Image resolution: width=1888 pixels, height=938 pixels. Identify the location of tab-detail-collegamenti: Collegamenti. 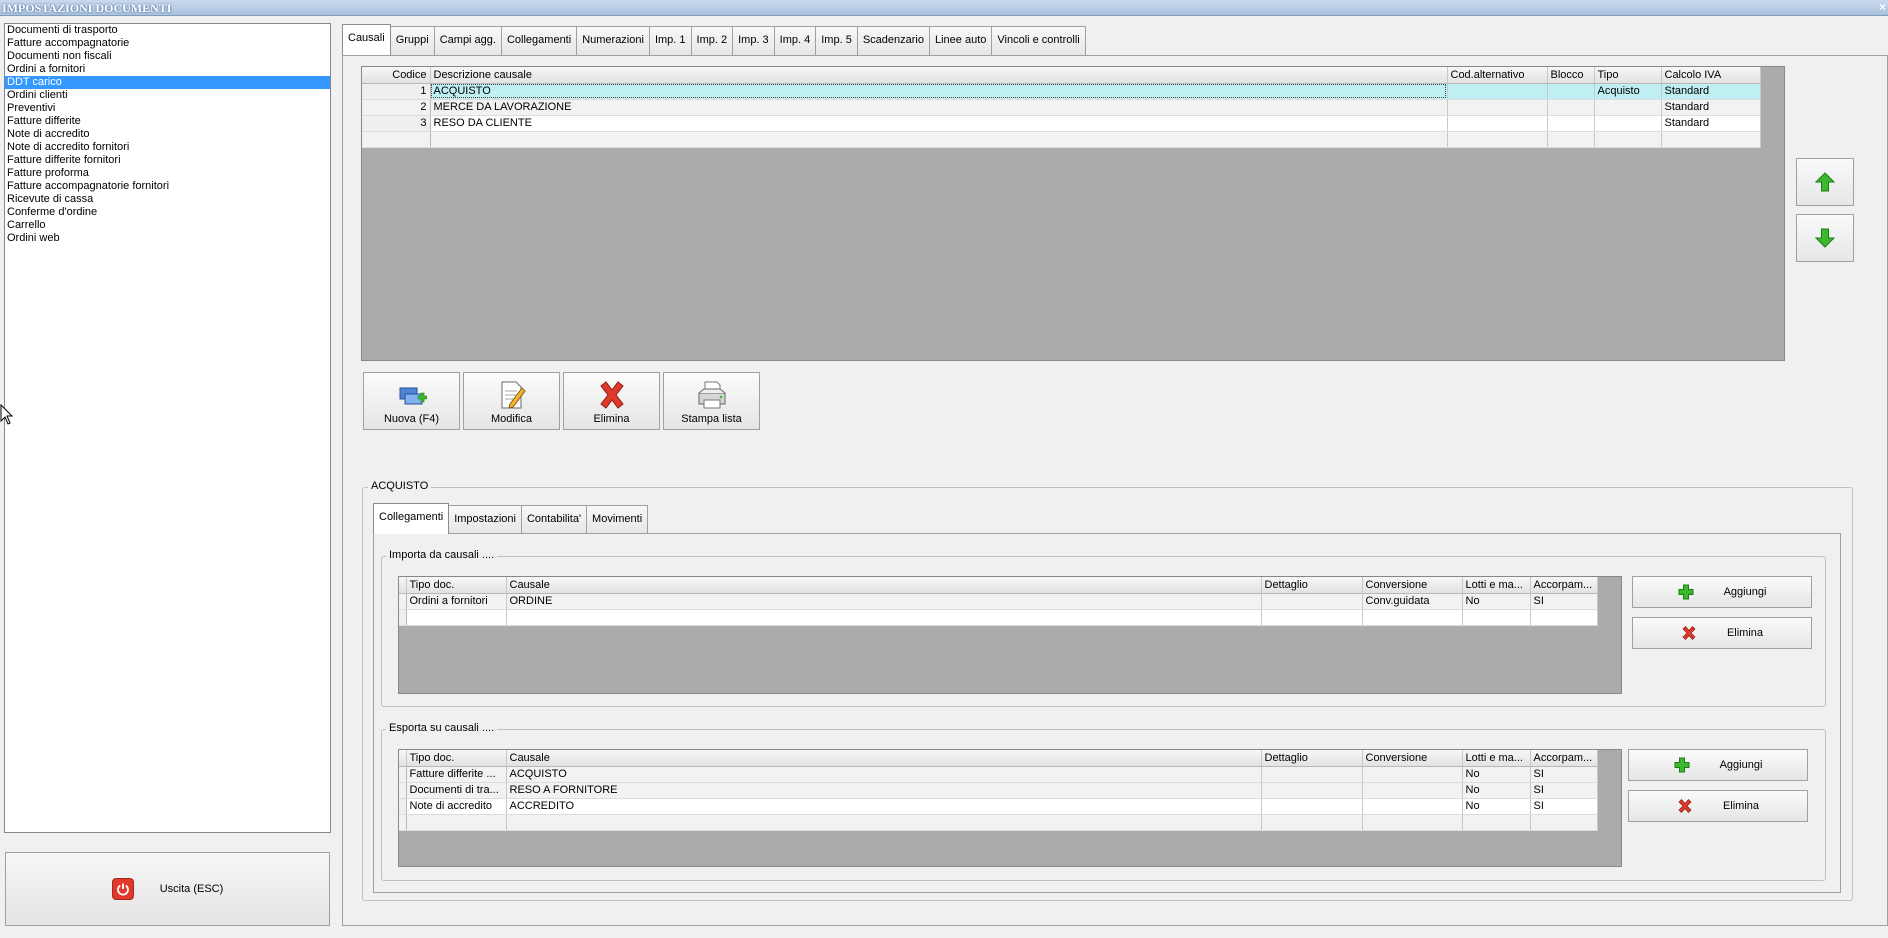
(411, 518).